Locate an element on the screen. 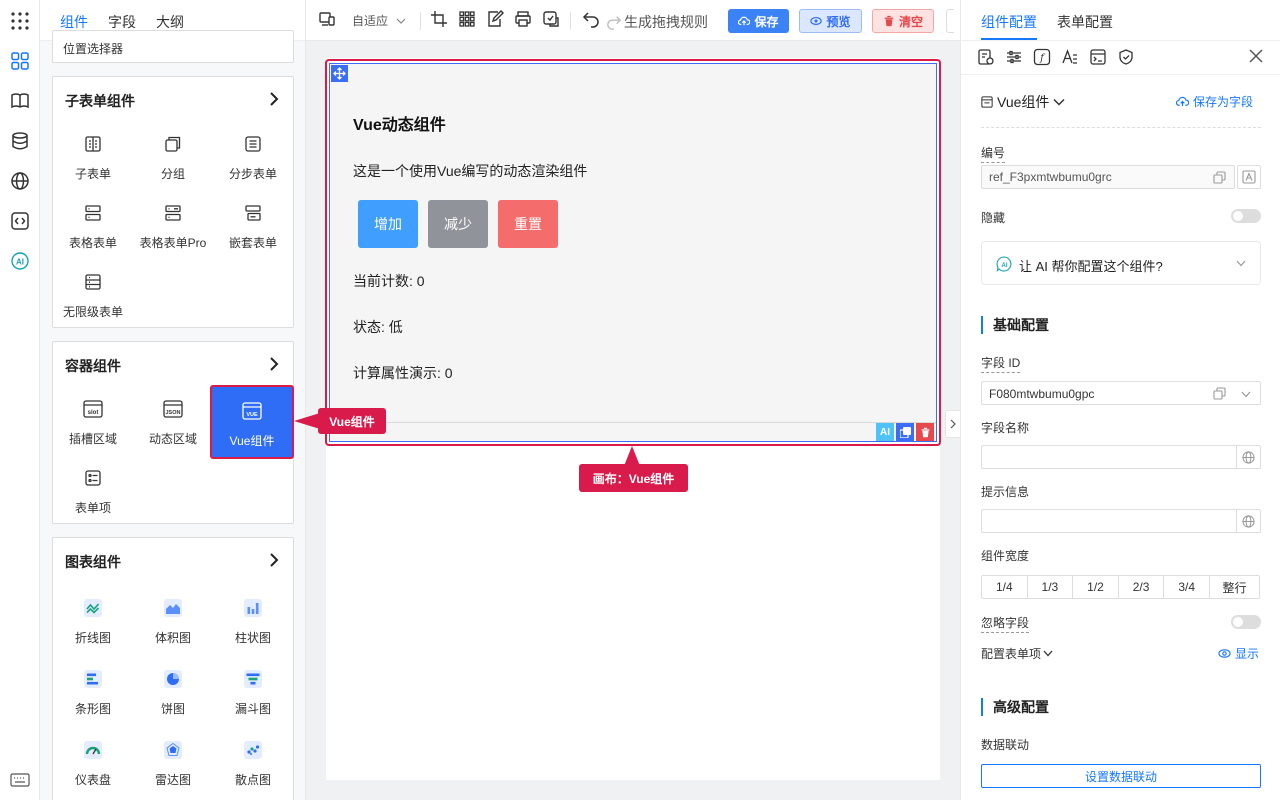 Image resolution: width=1280 pixels, height=800 pixels. item-infinite-form: 无限级表单 is located at coordinates (93, 299).